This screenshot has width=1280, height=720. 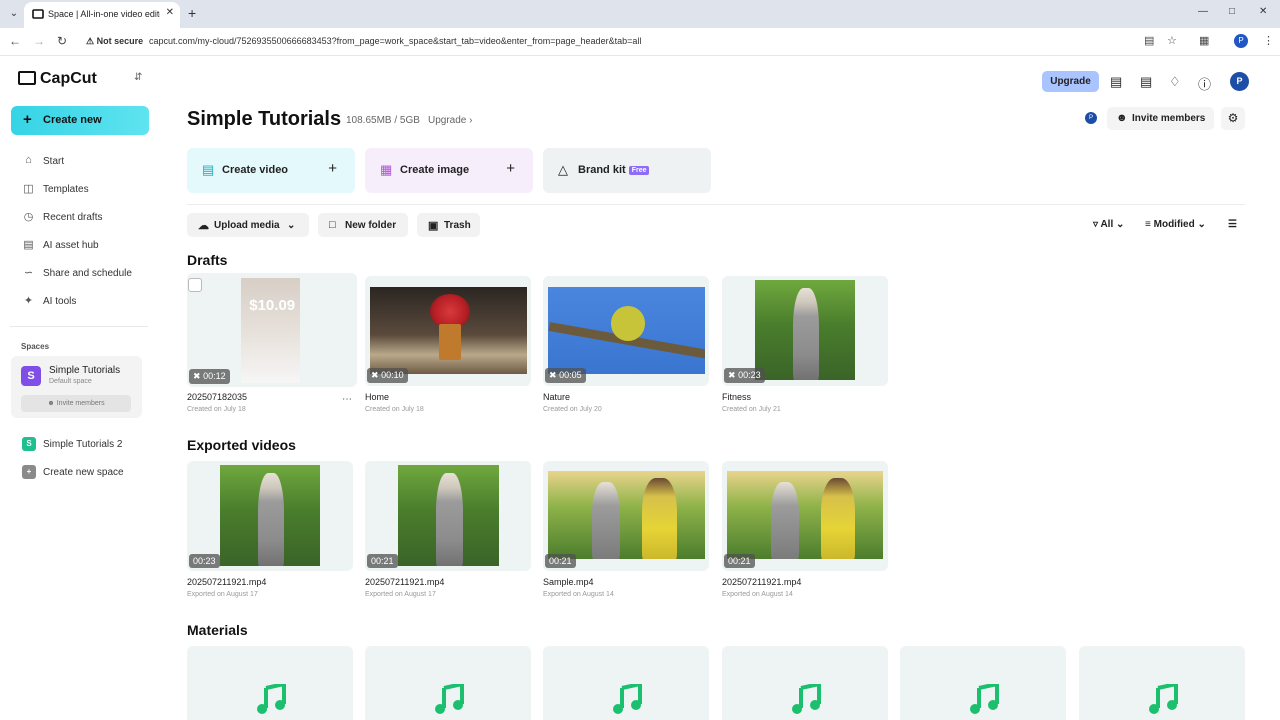 What do you see at coordinates (1172, 40) in the screenshot?
I see `bookmark-star-icon: ☆` at bounding box center [1172, 40].